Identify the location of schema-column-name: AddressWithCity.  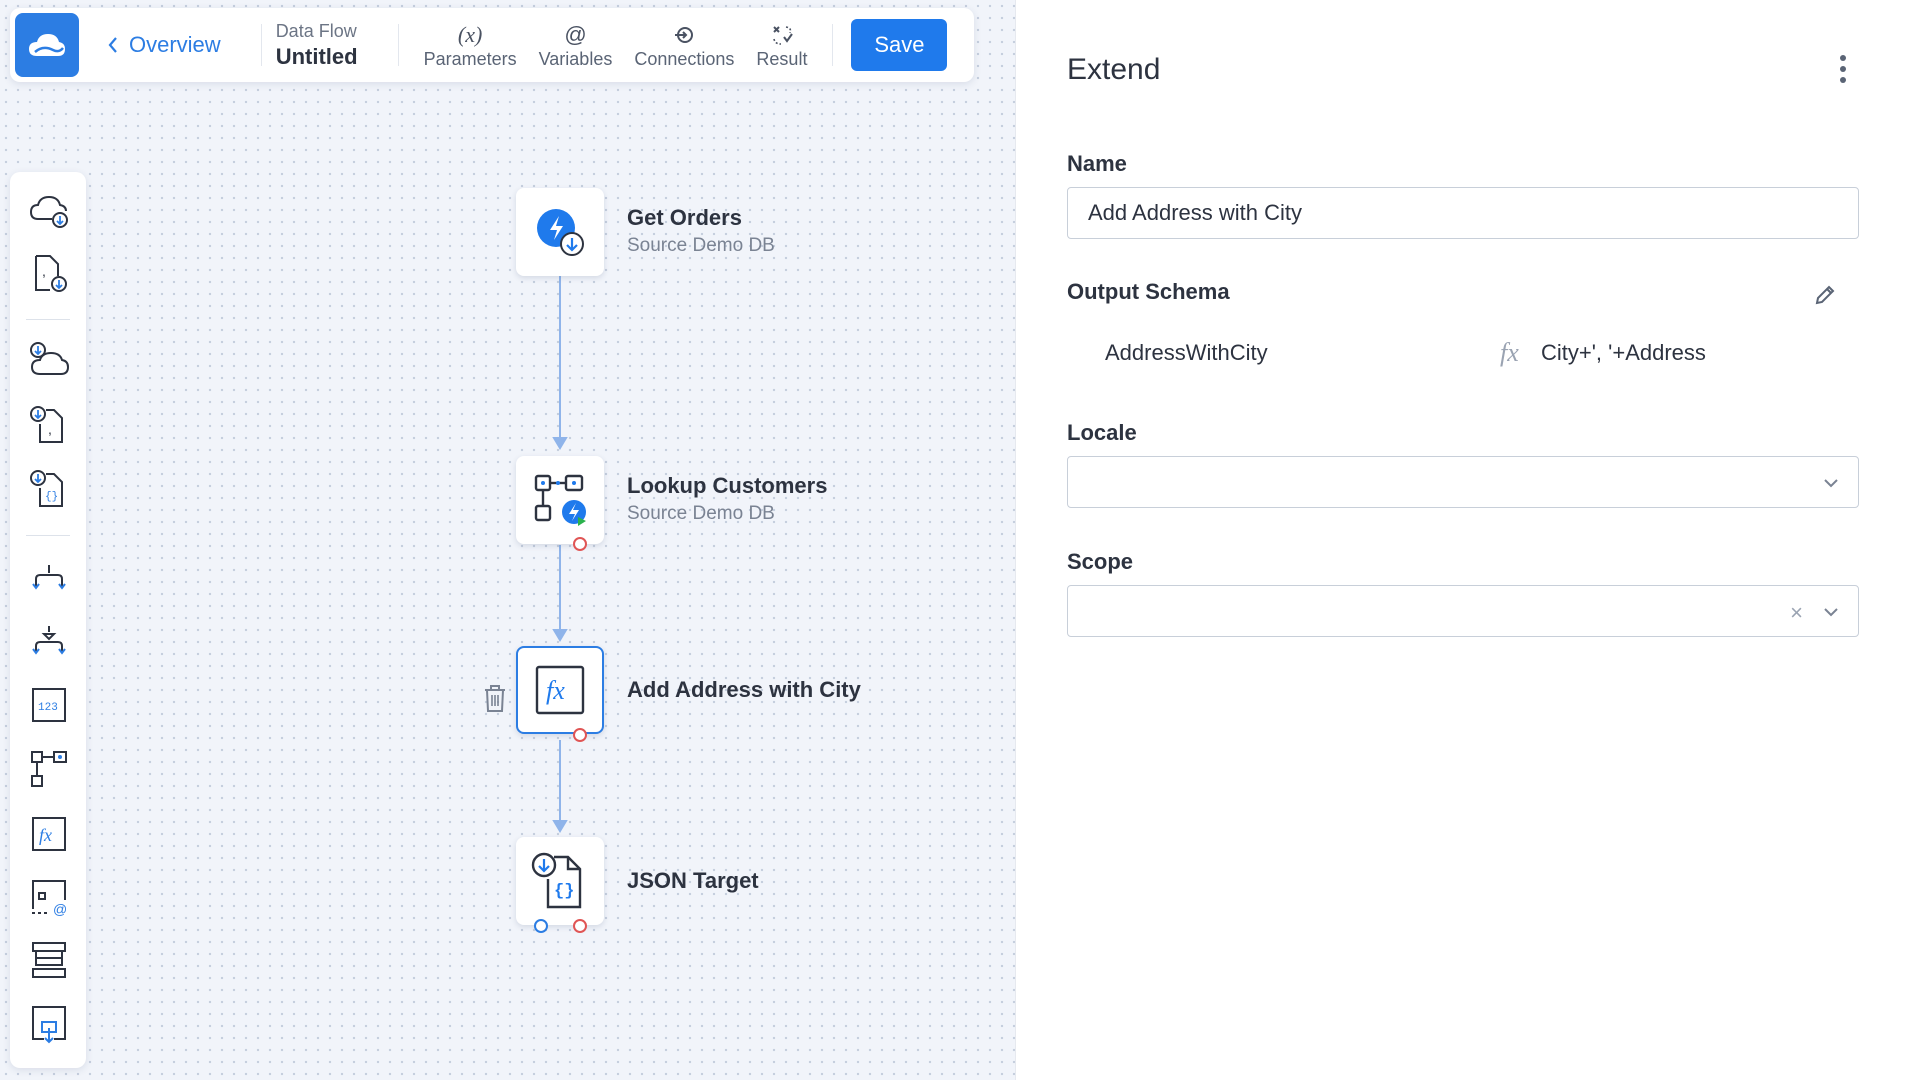
(1186, 352).